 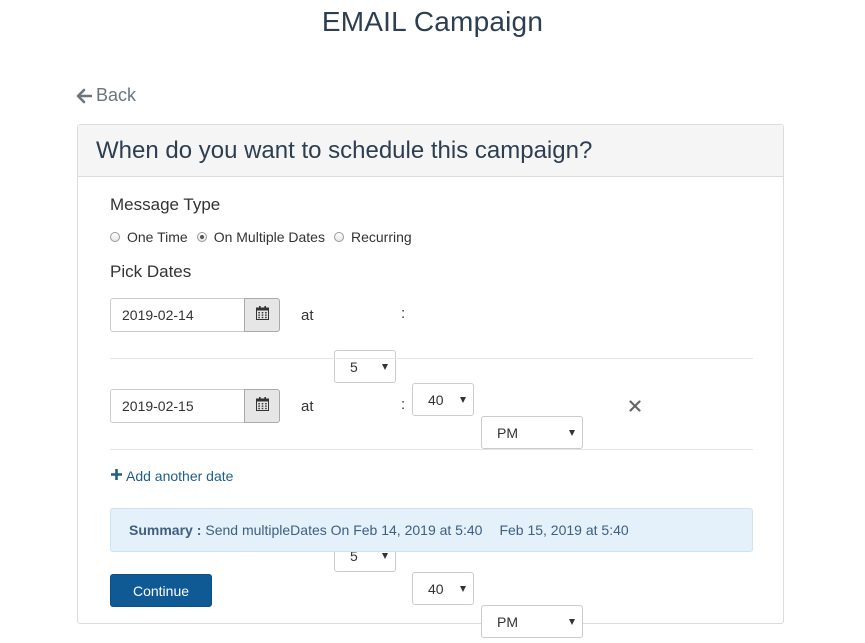 What do you see at coordinates (201, 237) in the screenshot?
I see `radio-button-checked` at bounding box center [201, 237].